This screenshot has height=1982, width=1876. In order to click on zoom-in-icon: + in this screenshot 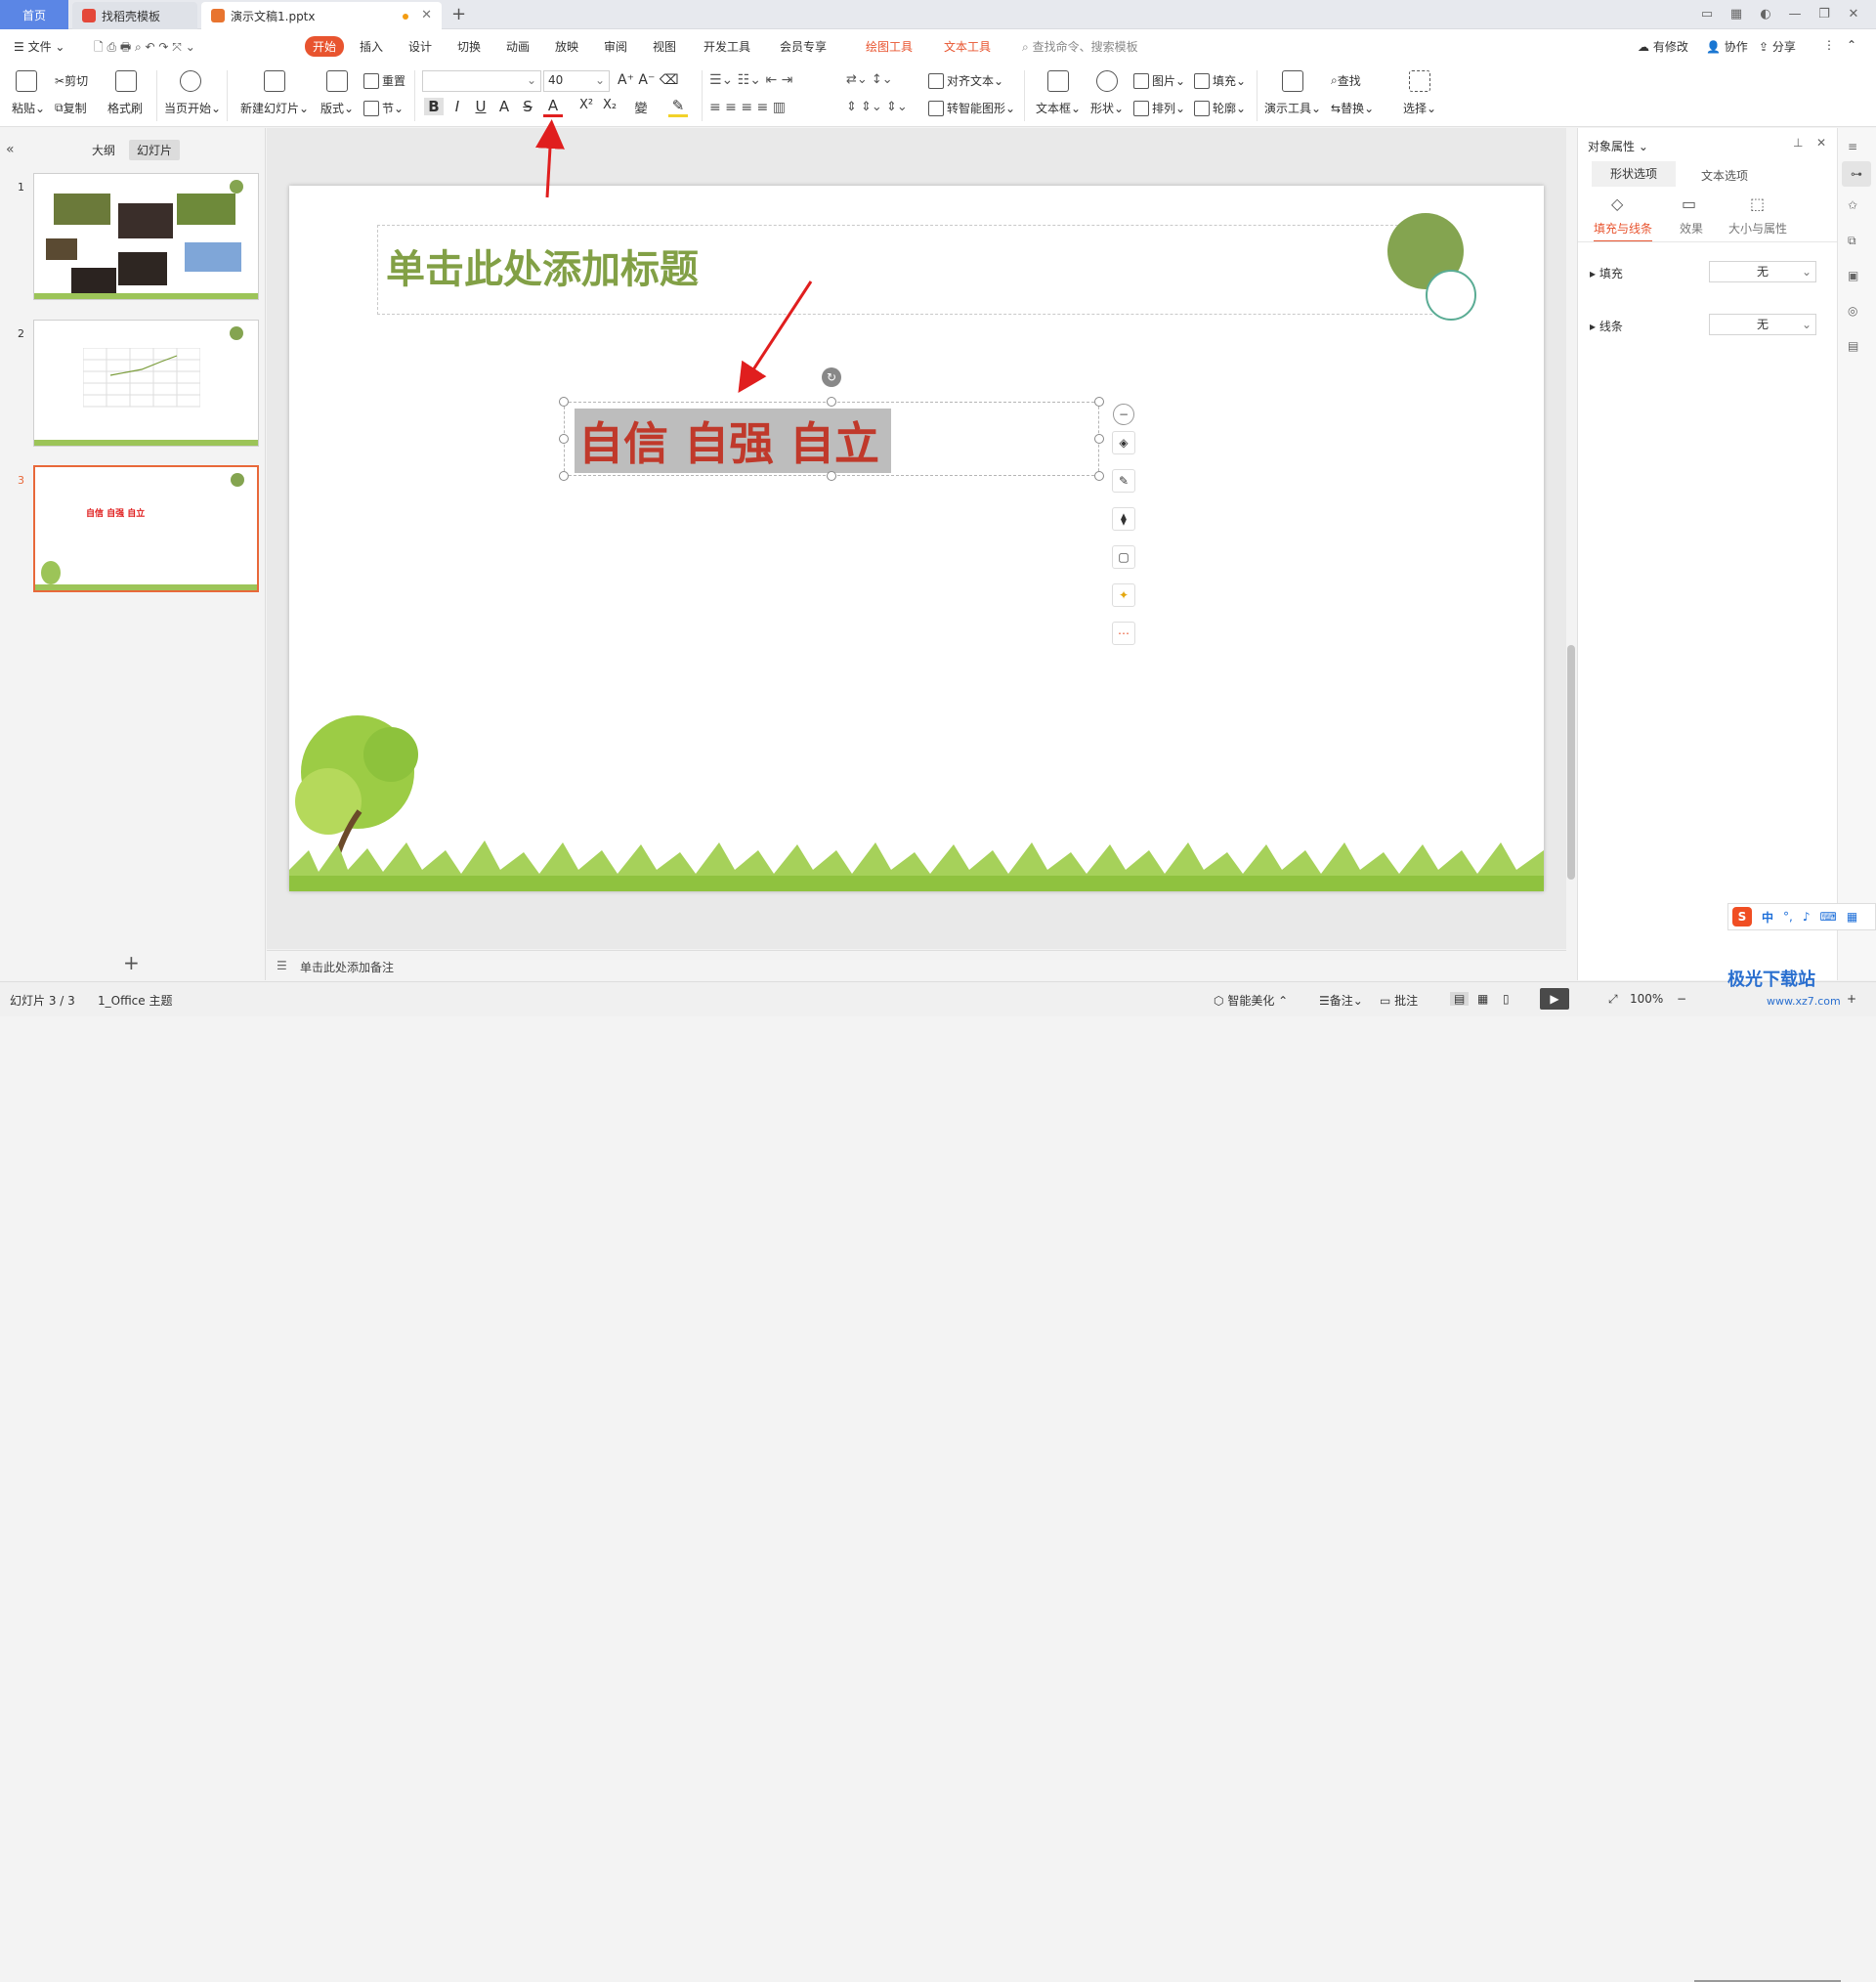, I will do `click(1852, 999)`.